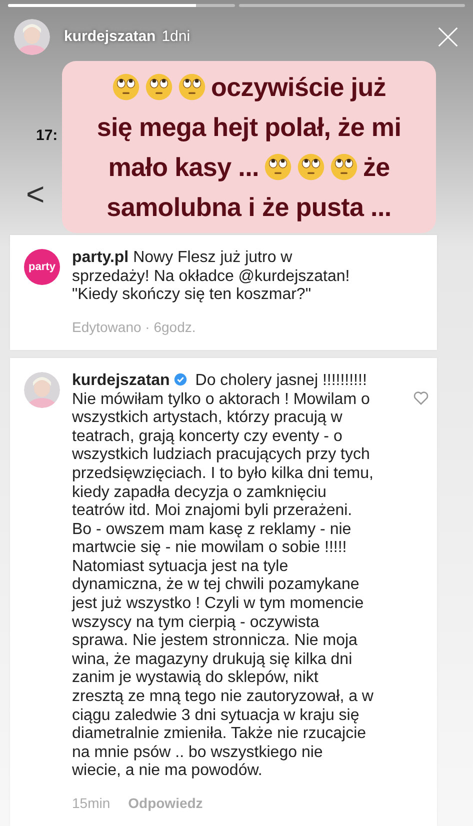 This screenshot has width=473, height=826. What do you see at coordinates (91, 803) in the screenshot?
I see `comment-meta: 15min` at bounding box center [91, 803].